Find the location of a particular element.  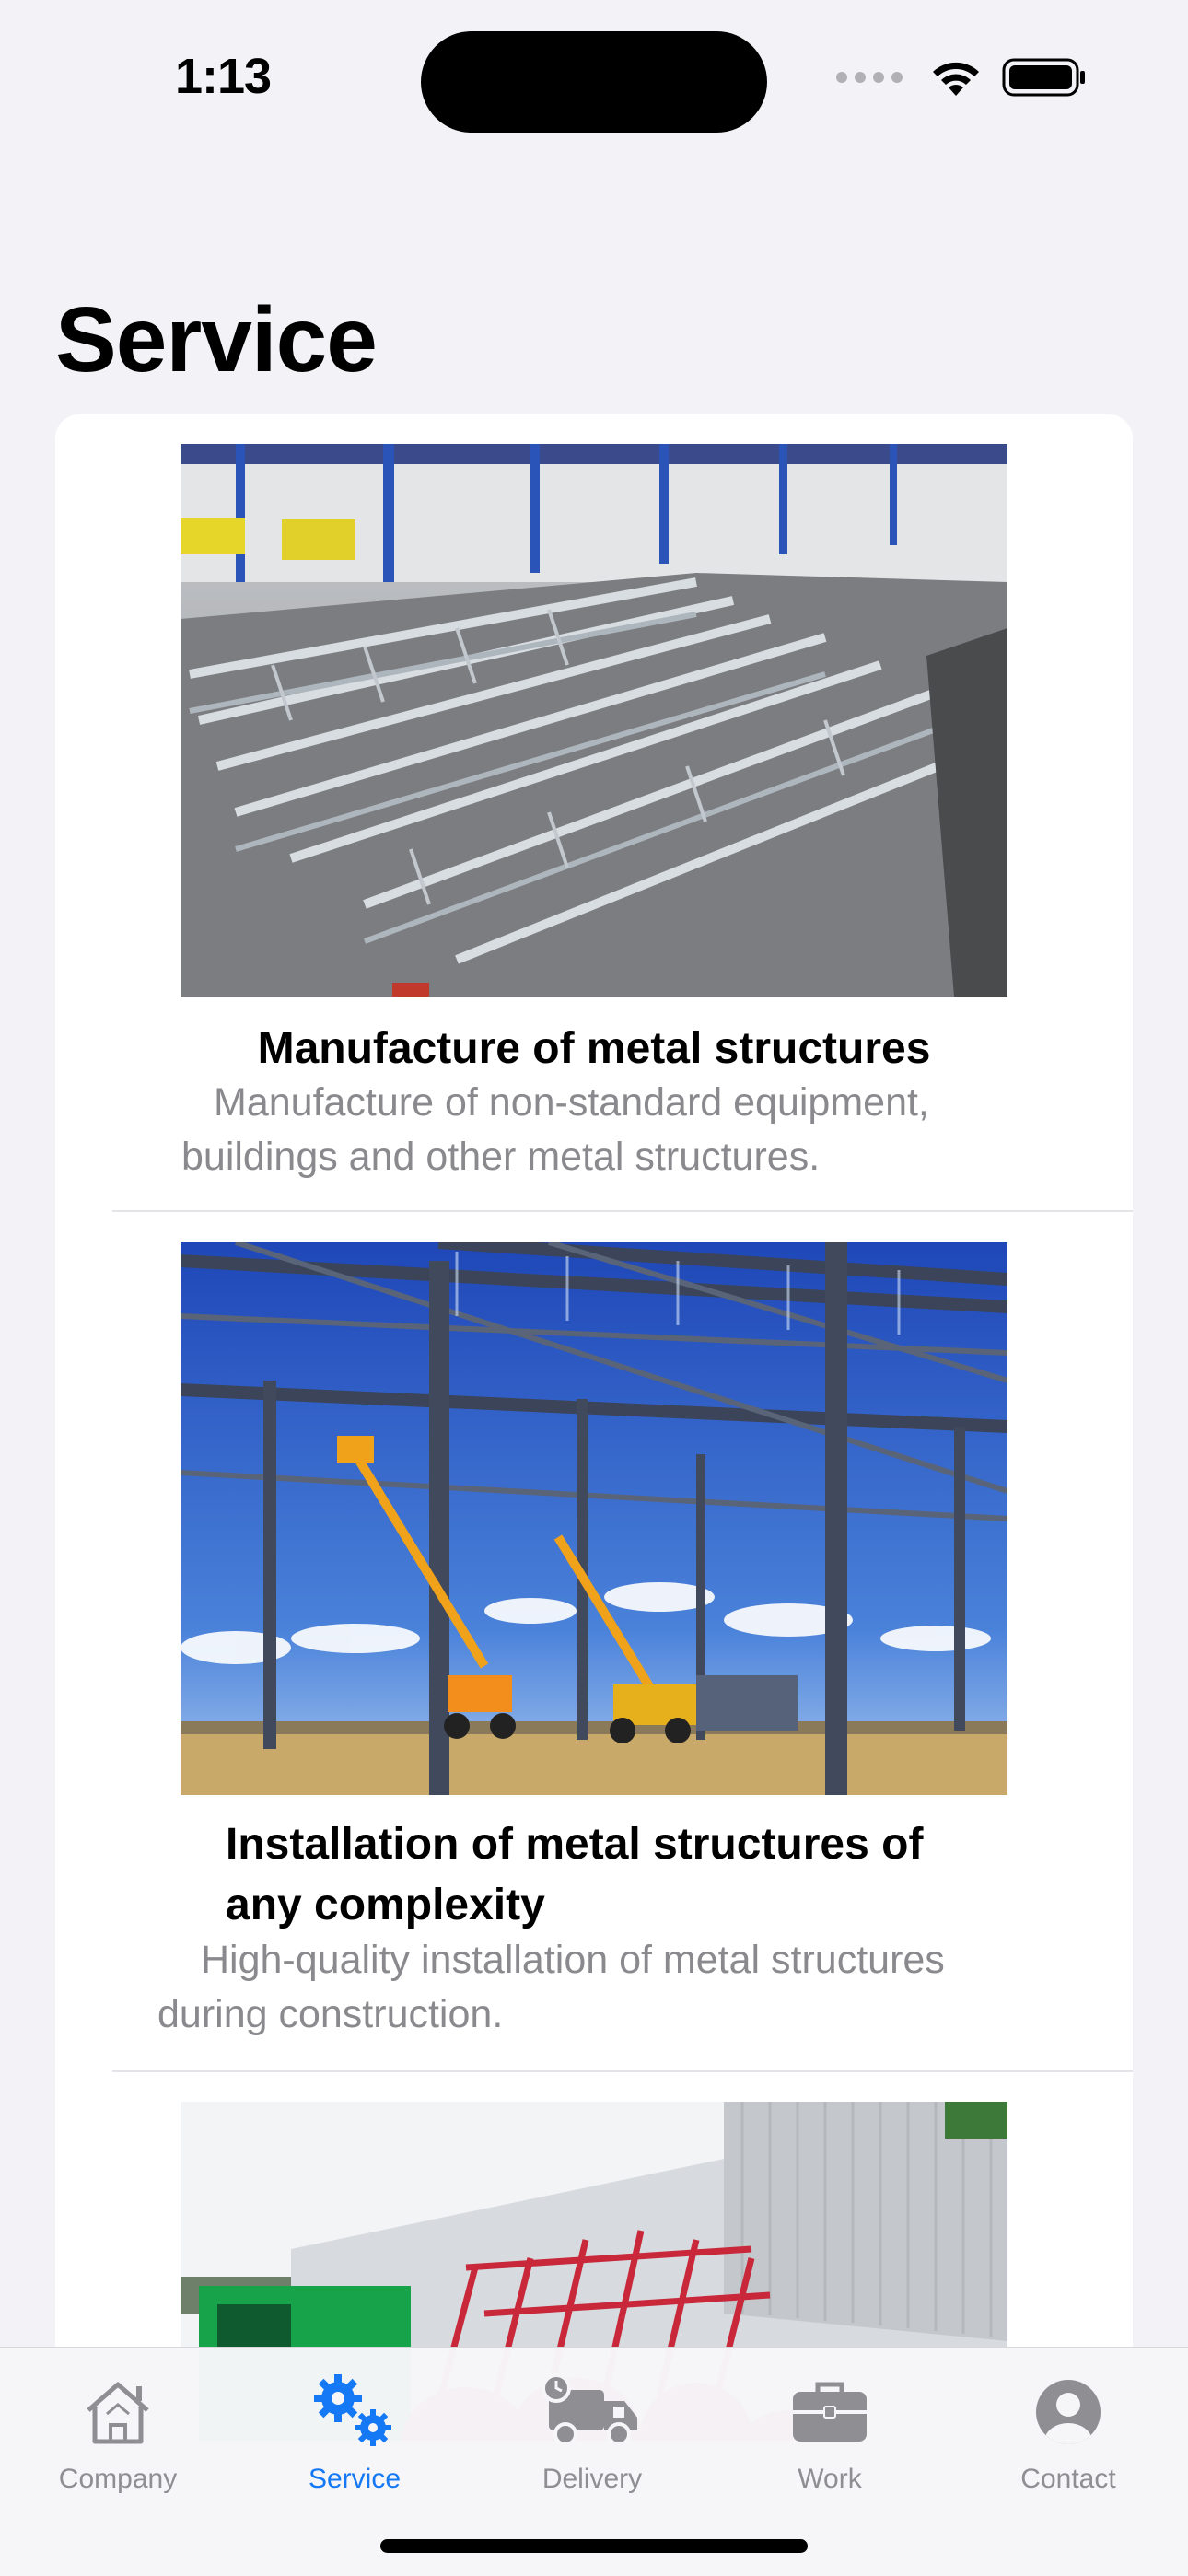

tab-label: Work is located at coordinates (830, 2479).